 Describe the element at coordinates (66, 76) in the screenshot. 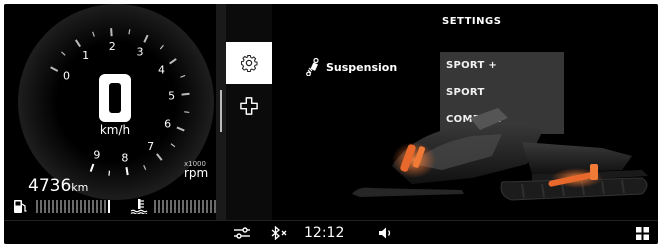

I see `rpm-tick-label: 0` at that location.